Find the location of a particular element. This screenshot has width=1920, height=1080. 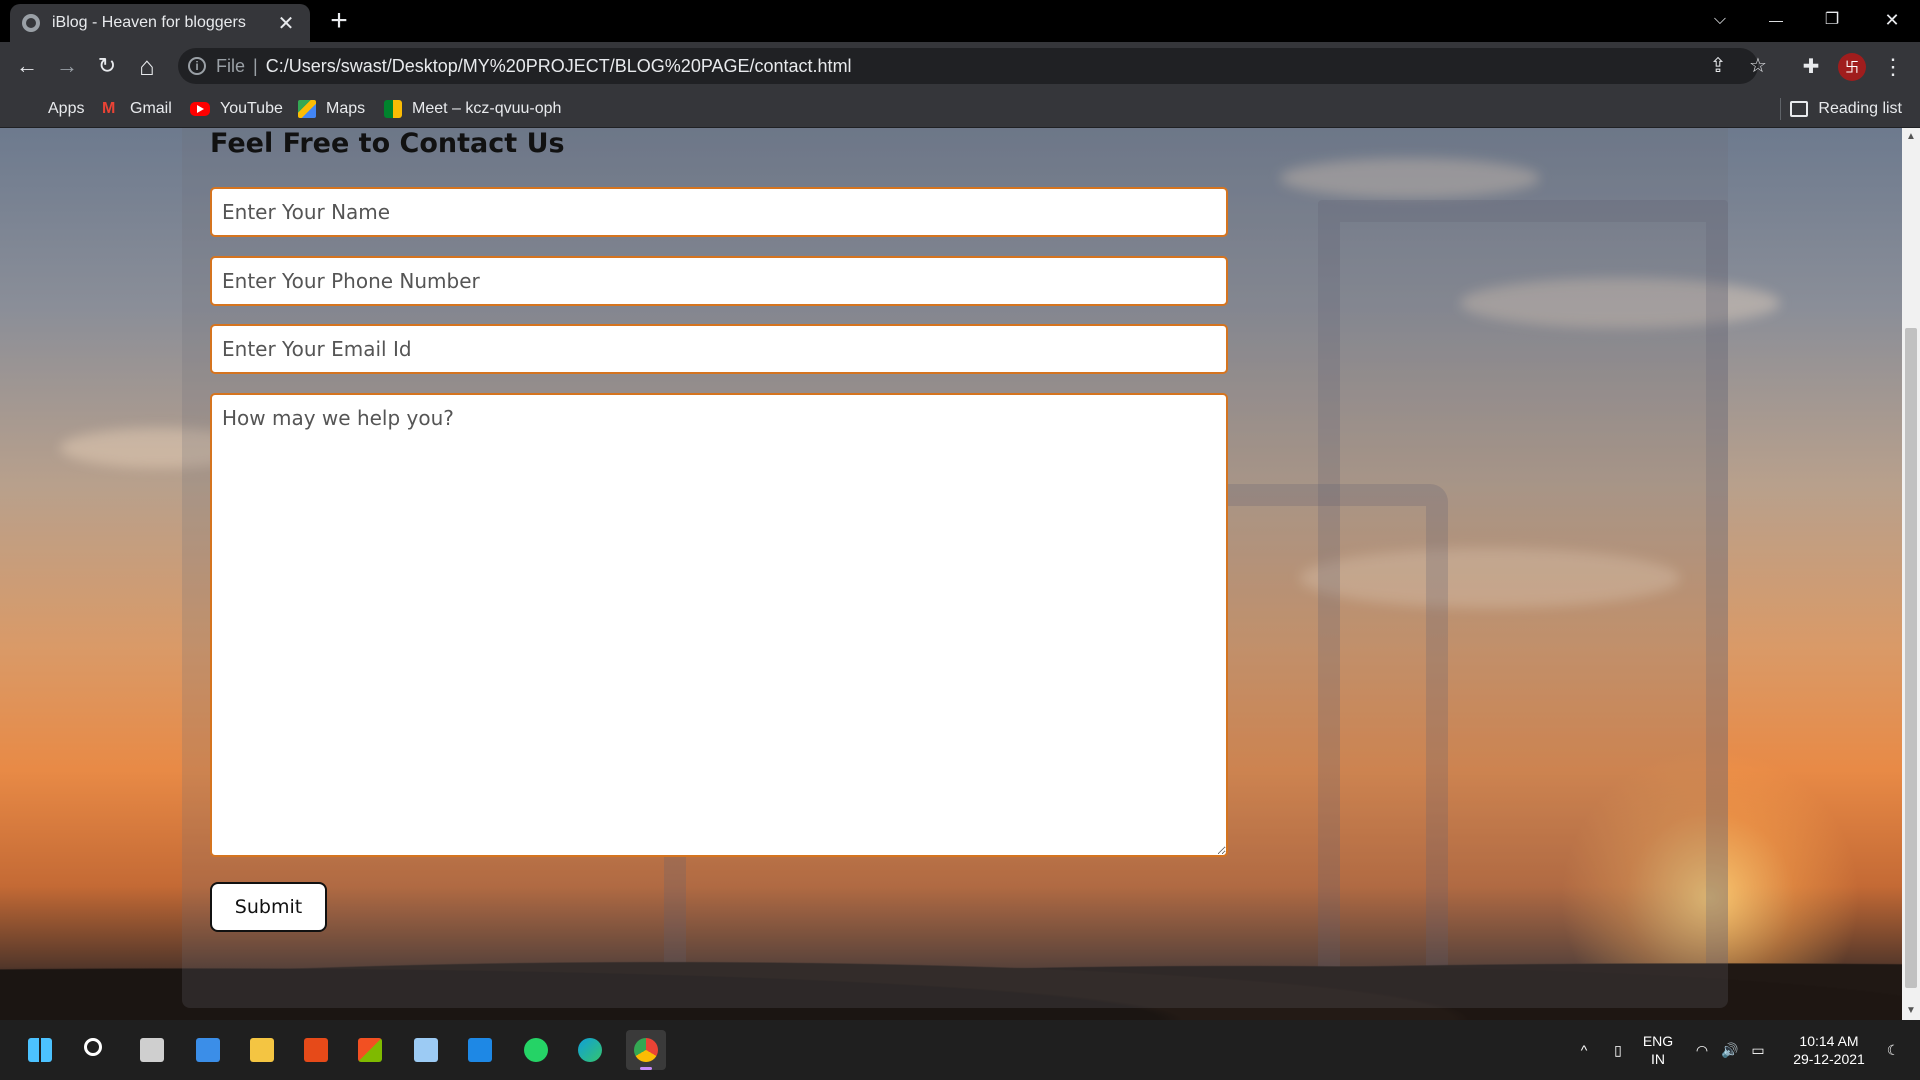

edge-icon is located at coordinates (590, 1050).